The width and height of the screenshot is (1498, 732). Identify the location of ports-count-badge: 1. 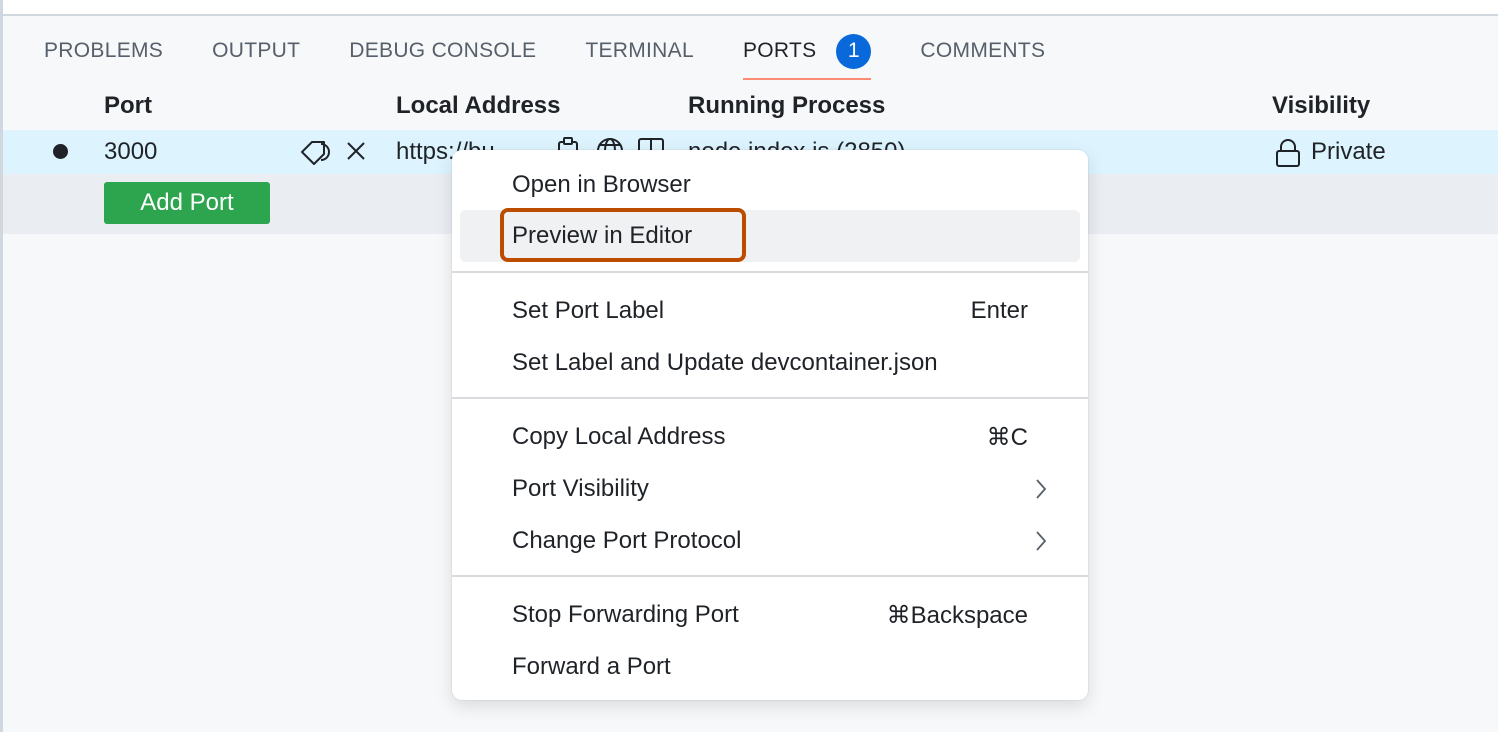
(854, 51).